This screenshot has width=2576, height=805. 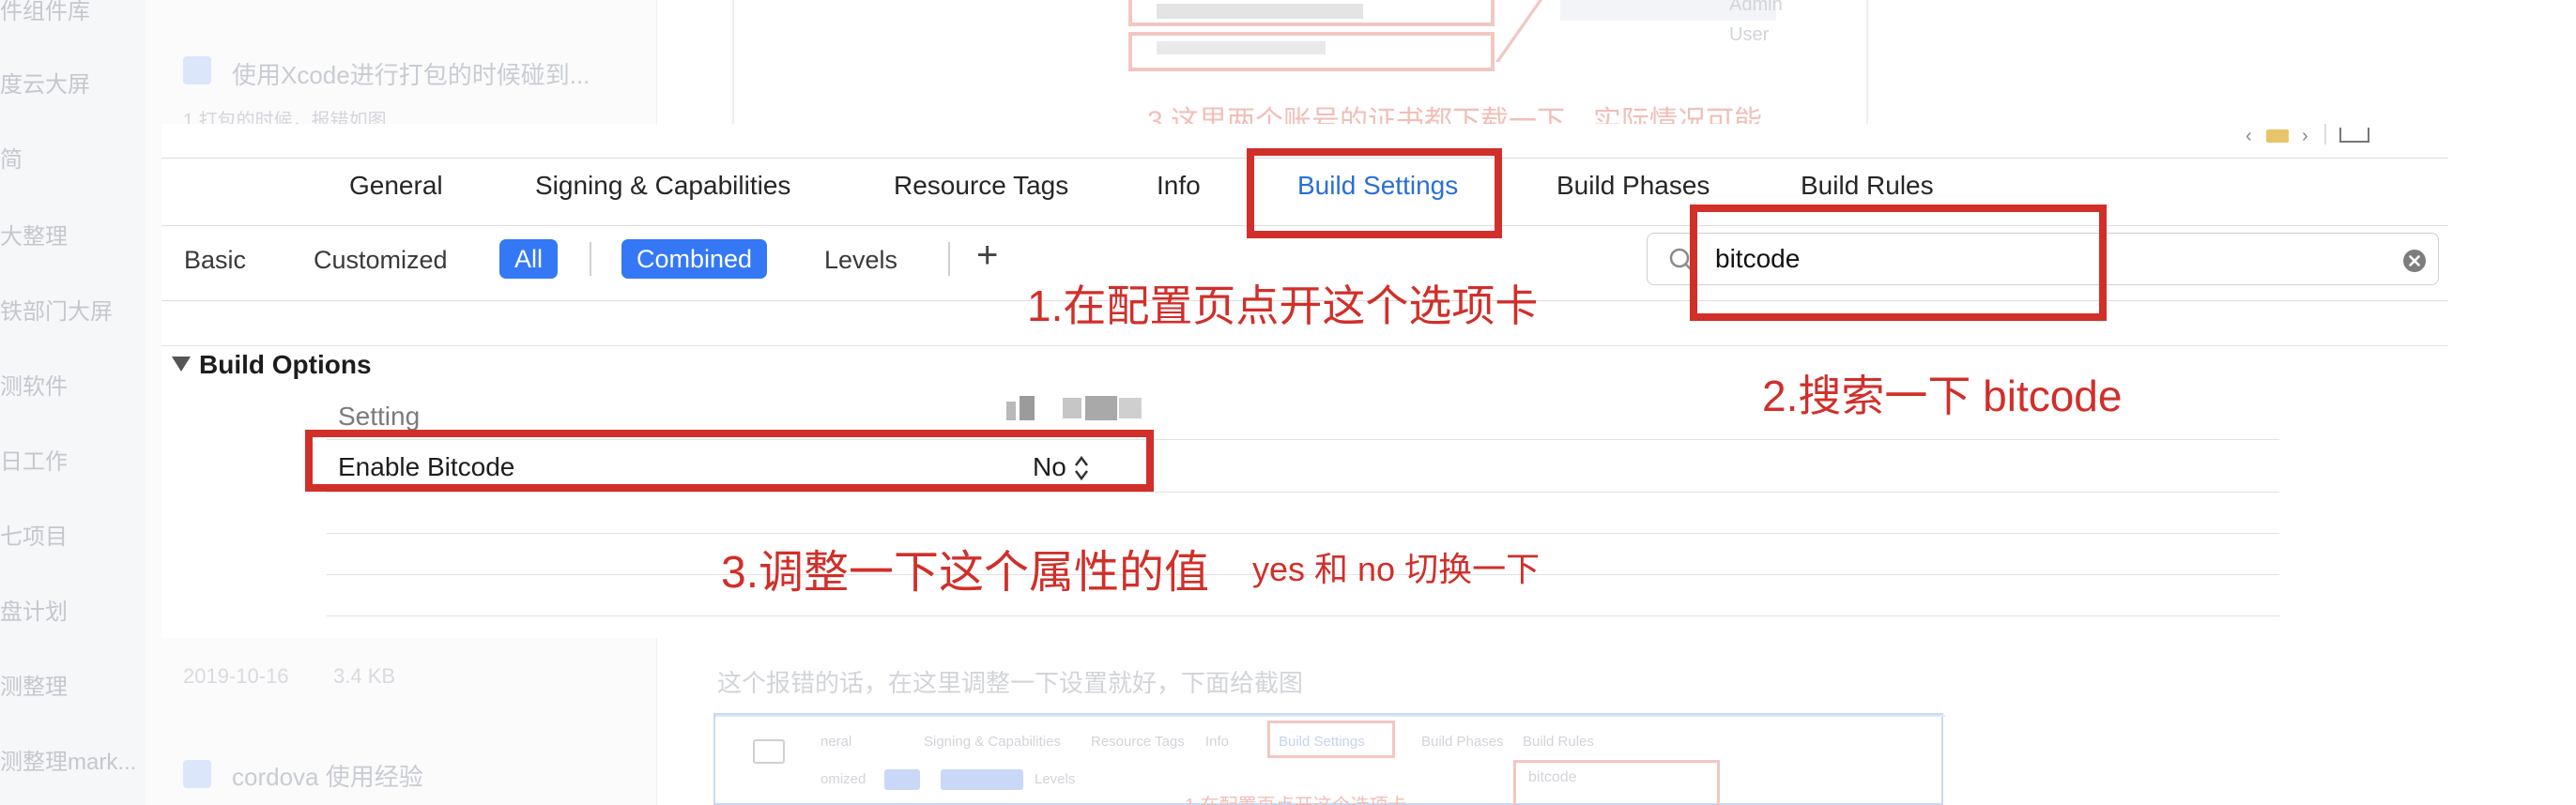 I want to click on add-setting-button: +, so click(x=987, y=256).